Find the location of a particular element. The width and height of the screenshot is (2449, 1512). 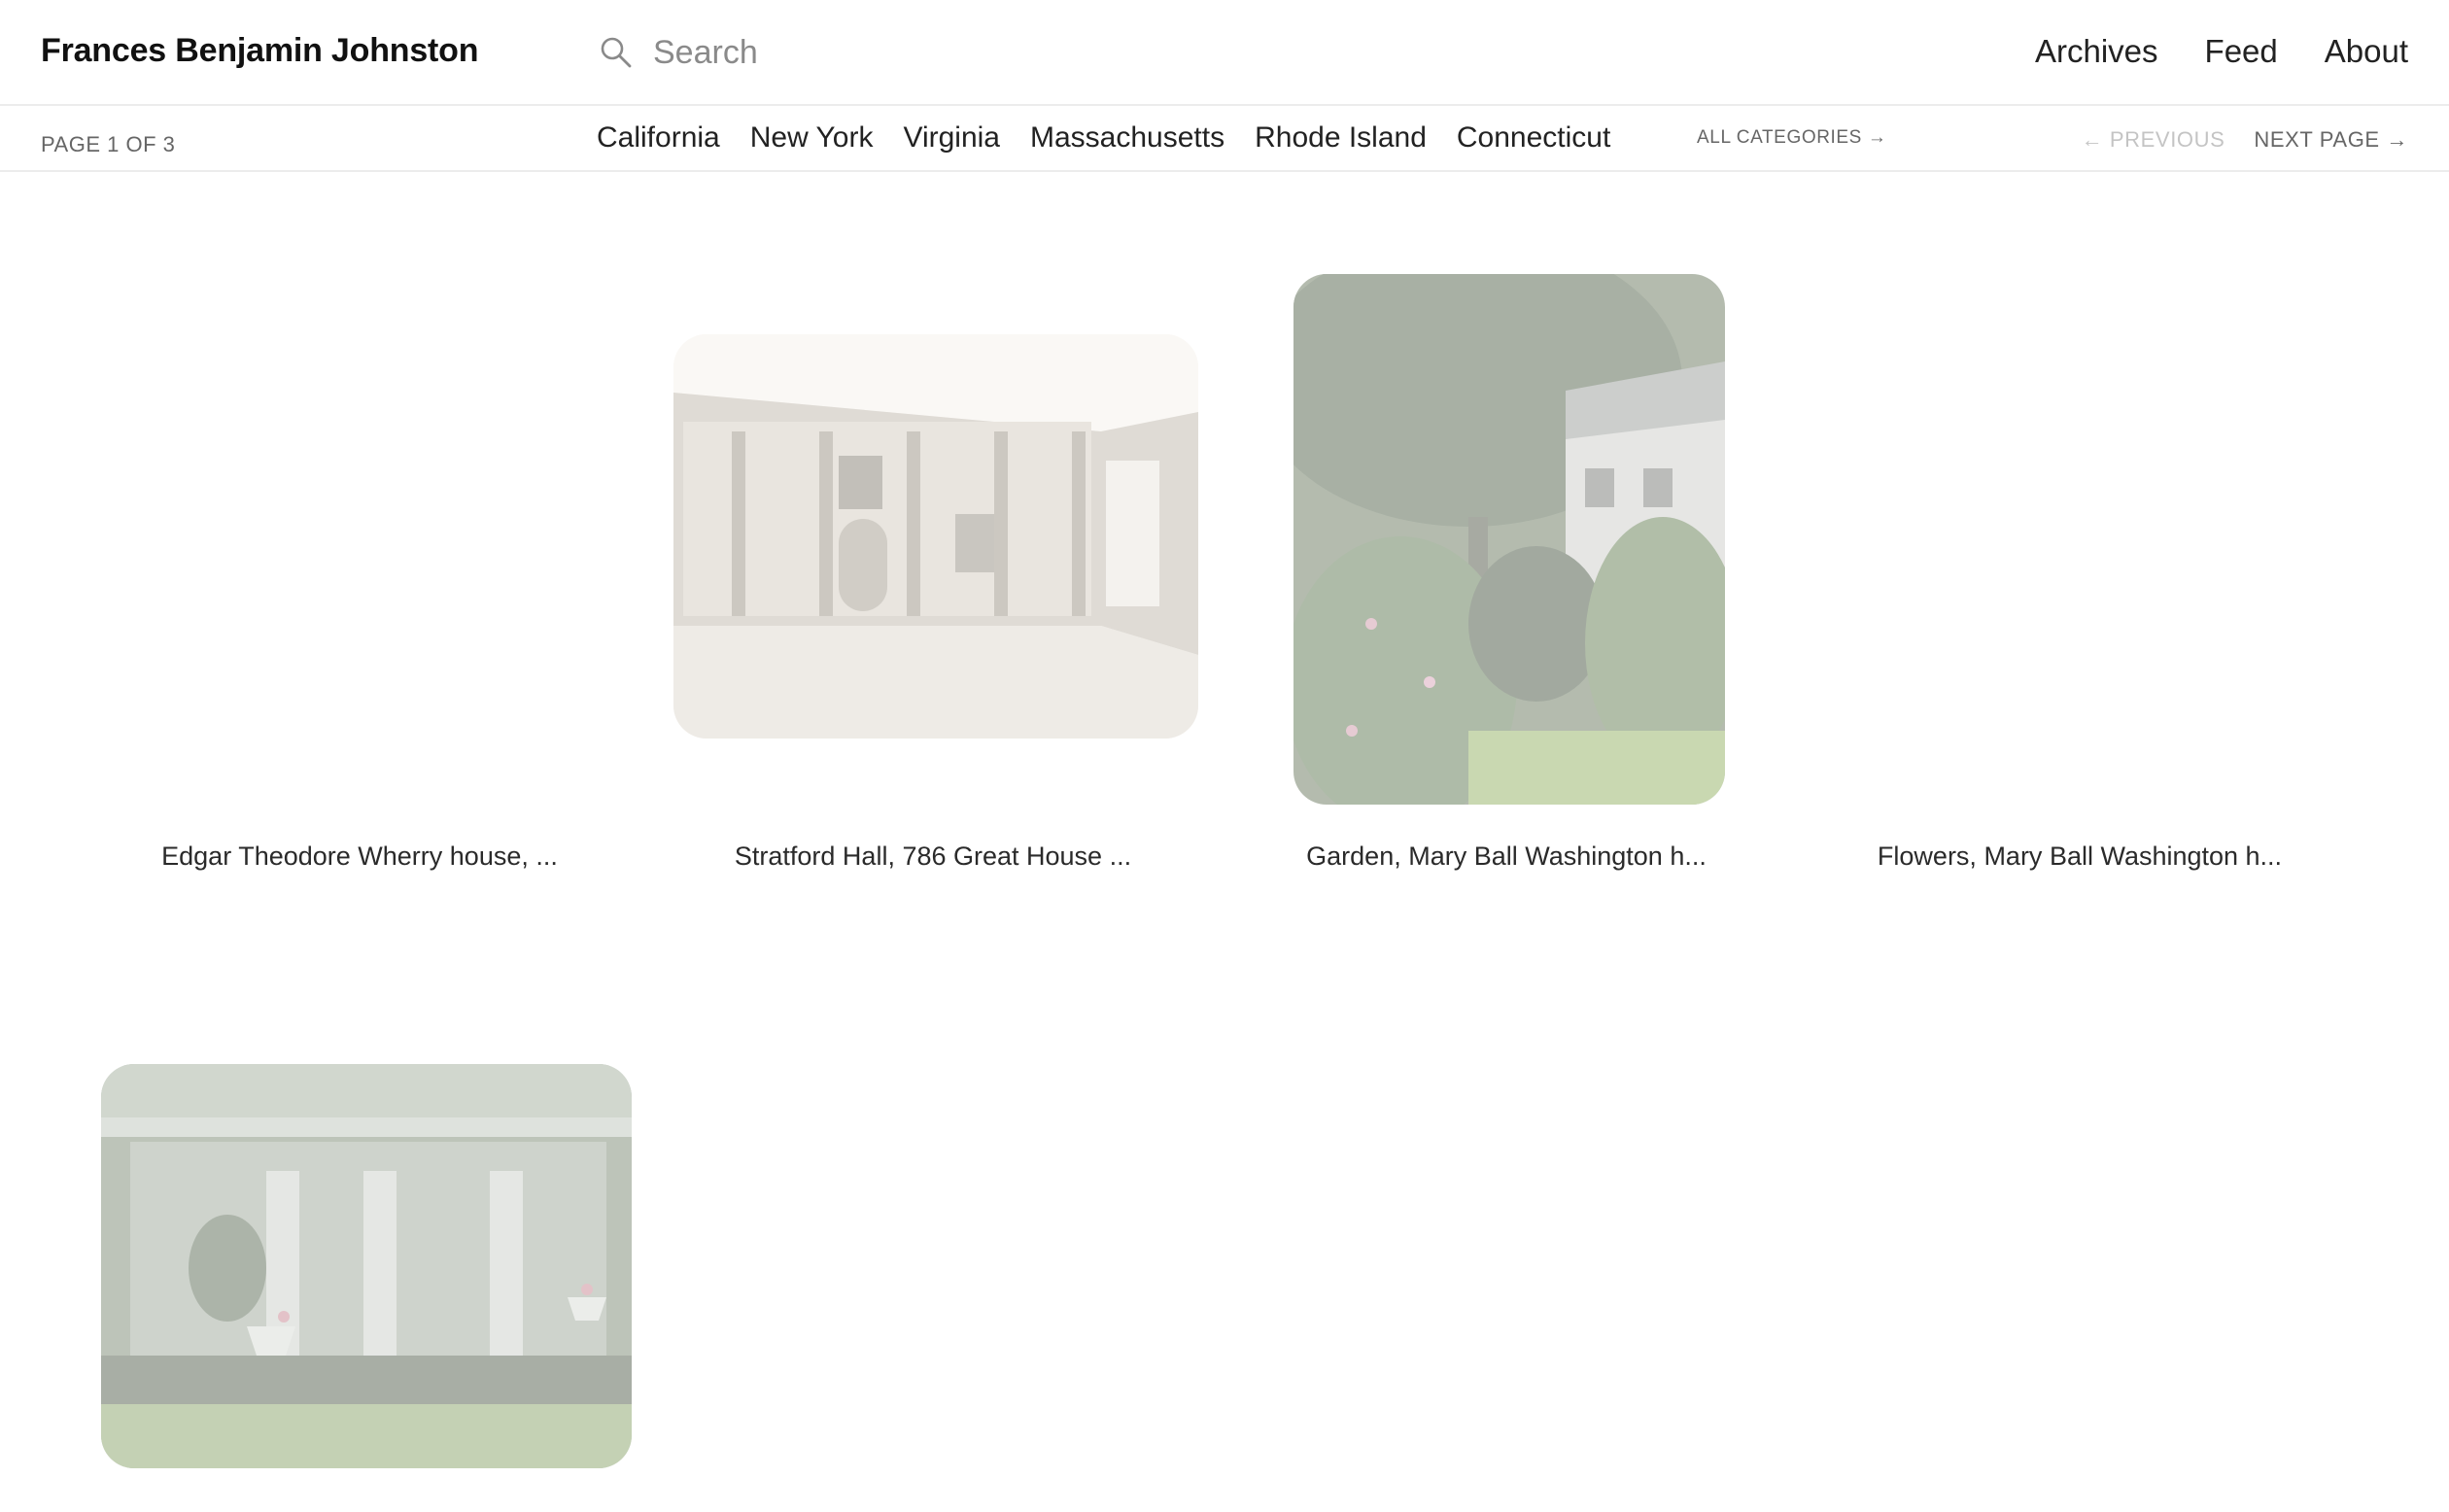

interior-photo-image is located at coordinates (935, 536).